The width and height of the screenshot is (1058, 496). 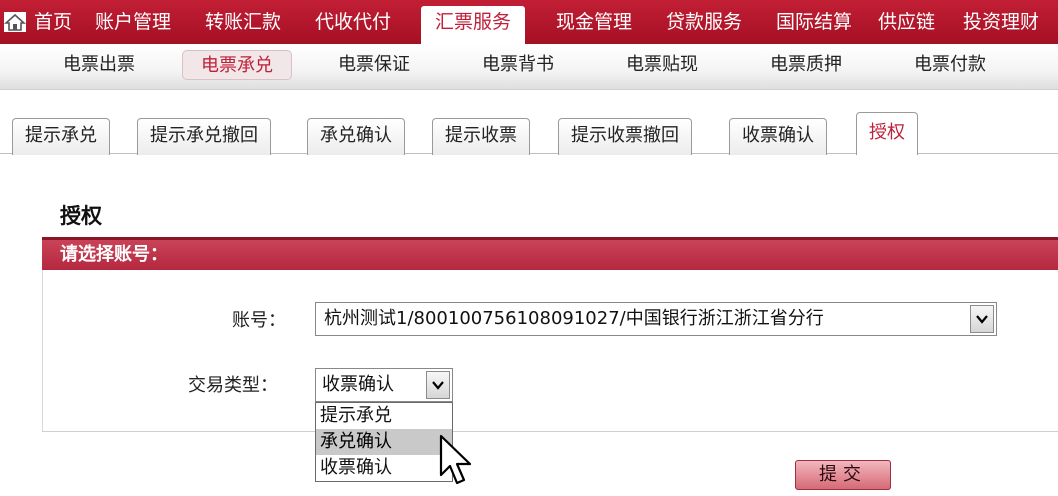 I want to click on tab-authorize: 授权, so click(x=887, y=133).